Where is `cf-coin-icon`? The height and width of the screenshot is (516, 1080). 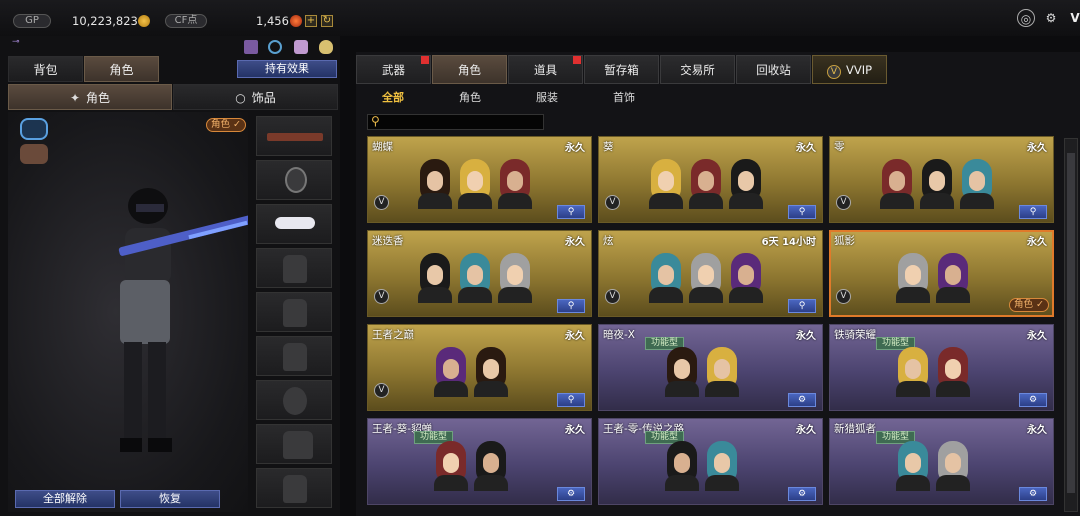 cf-coin-icon is located at coordinates (296, 21).